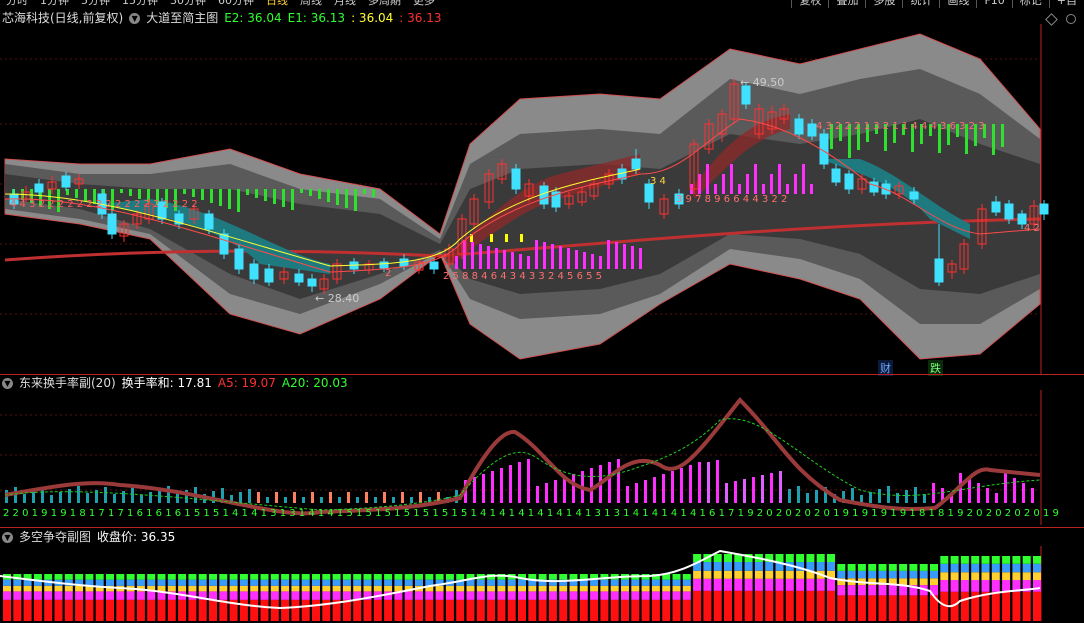 The width and height of the screenshot is (1084, 623). I want to click on a20-value: A20: 20.03, so click(314, 383).